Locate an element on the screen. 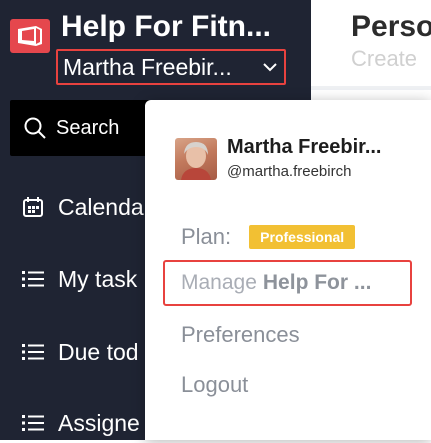 The height and width of the screenshot is (443, 431). plan-row: Plan: Professional is located at coordinates (268, 237).